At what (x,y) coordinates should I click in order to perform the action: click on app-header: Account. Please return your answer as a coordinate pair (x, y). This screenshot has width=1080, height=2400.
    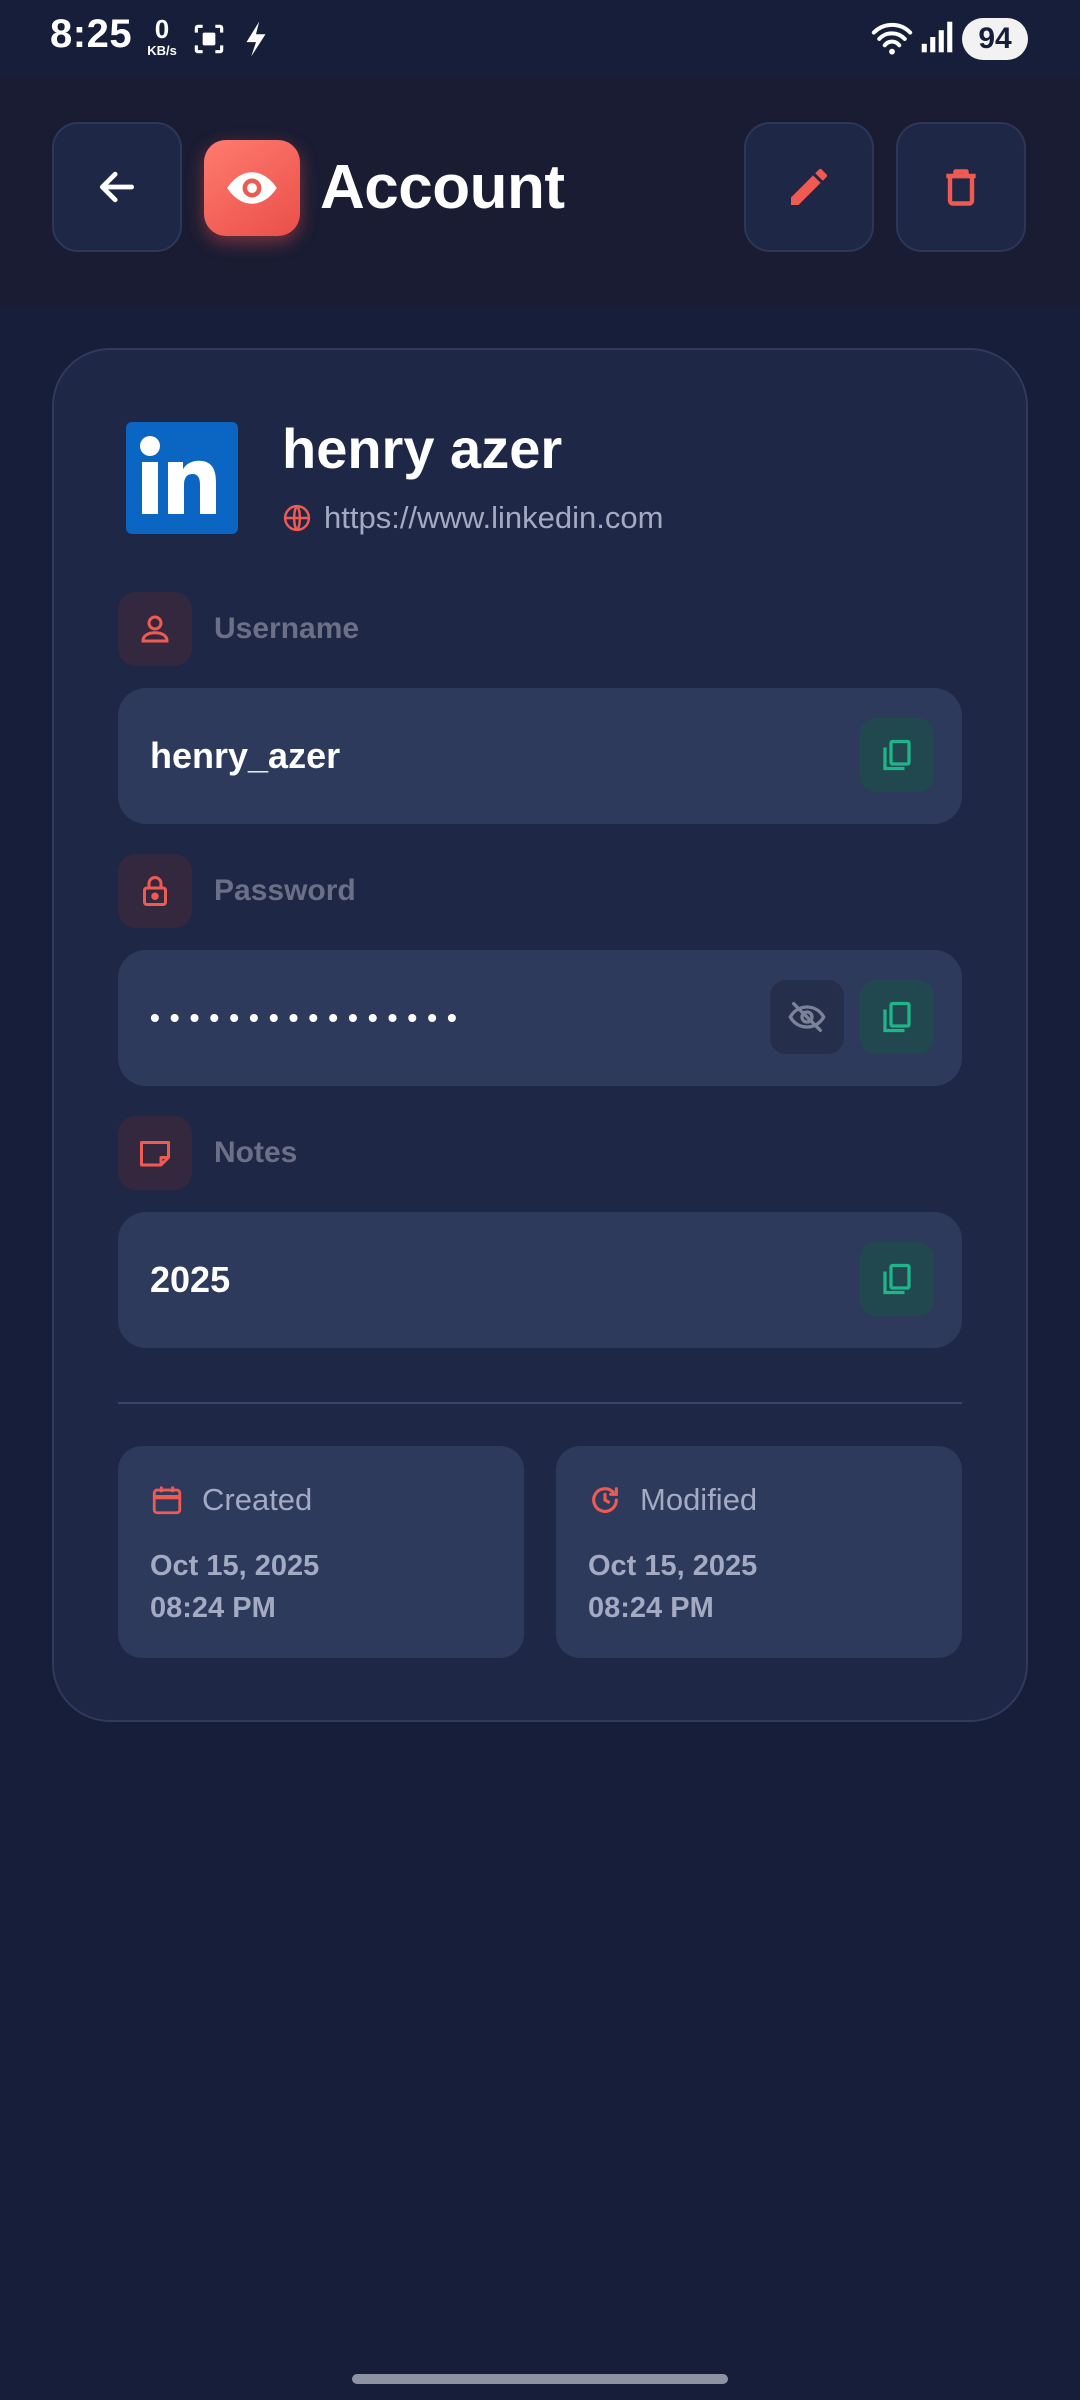
    Looking at the image, I should click on (540, 192).